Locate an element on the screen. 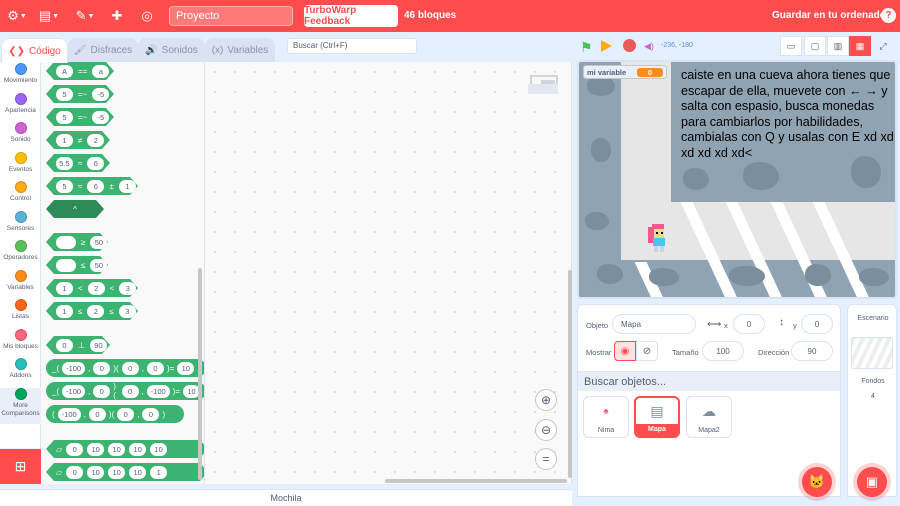 The image size is (900, 506). block-search-input: Buscar (Ctrl+F) is located at coordinates (352, 46).